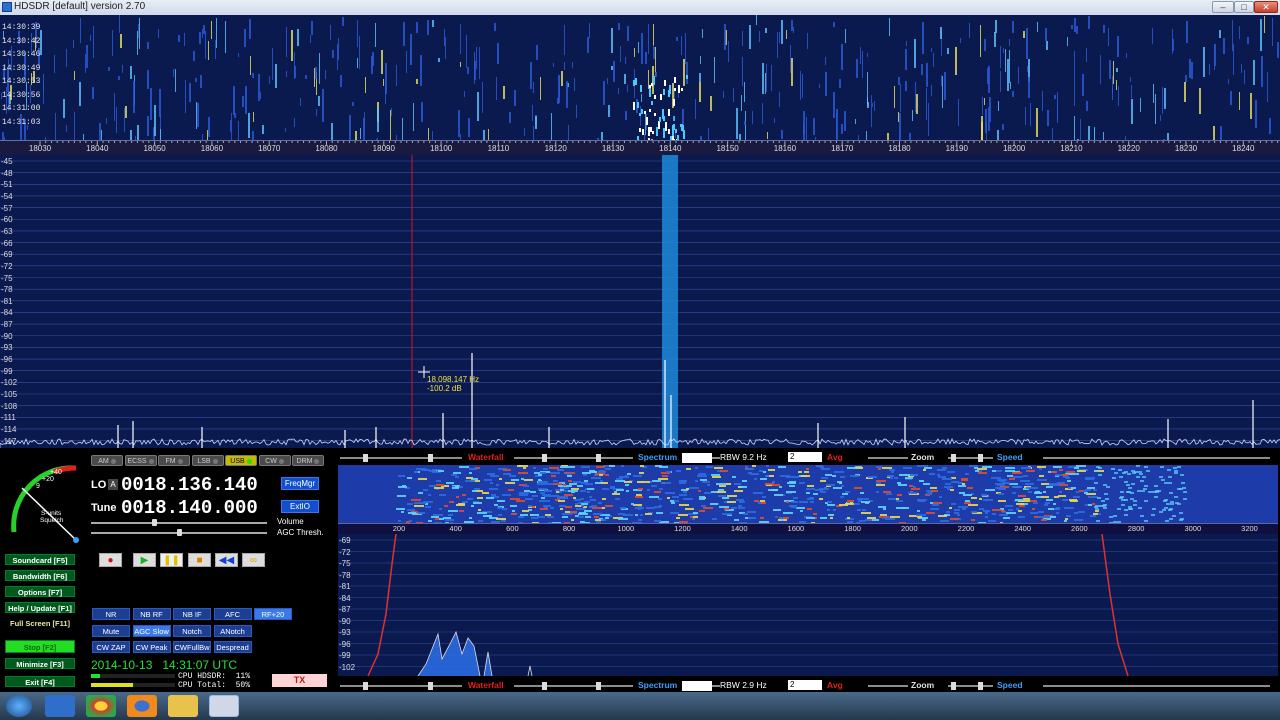 The height and width of the screenshot is (720, 1280). Describe the element at coordinates (113, 484) in the screenshot. I see `lo-vfo-badge: A` at that location.